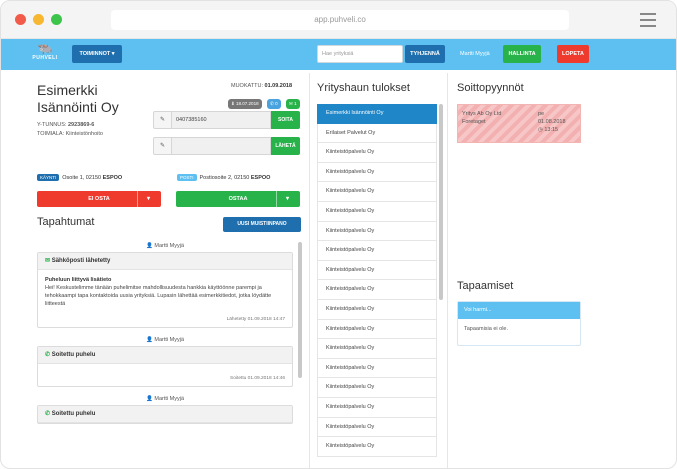 The width and height of the screenshot is (677, 469). I want to click on phone-count-badge: ✆ 0, so click(274, 104).